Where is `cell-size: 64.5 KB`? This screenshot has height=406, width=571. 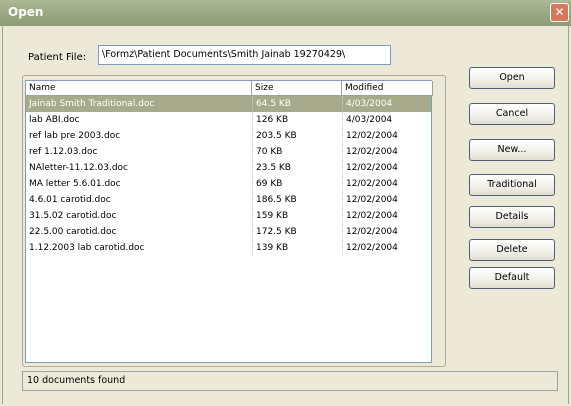
cell-size: 64.5 KB is located at coordinates (297, 104).